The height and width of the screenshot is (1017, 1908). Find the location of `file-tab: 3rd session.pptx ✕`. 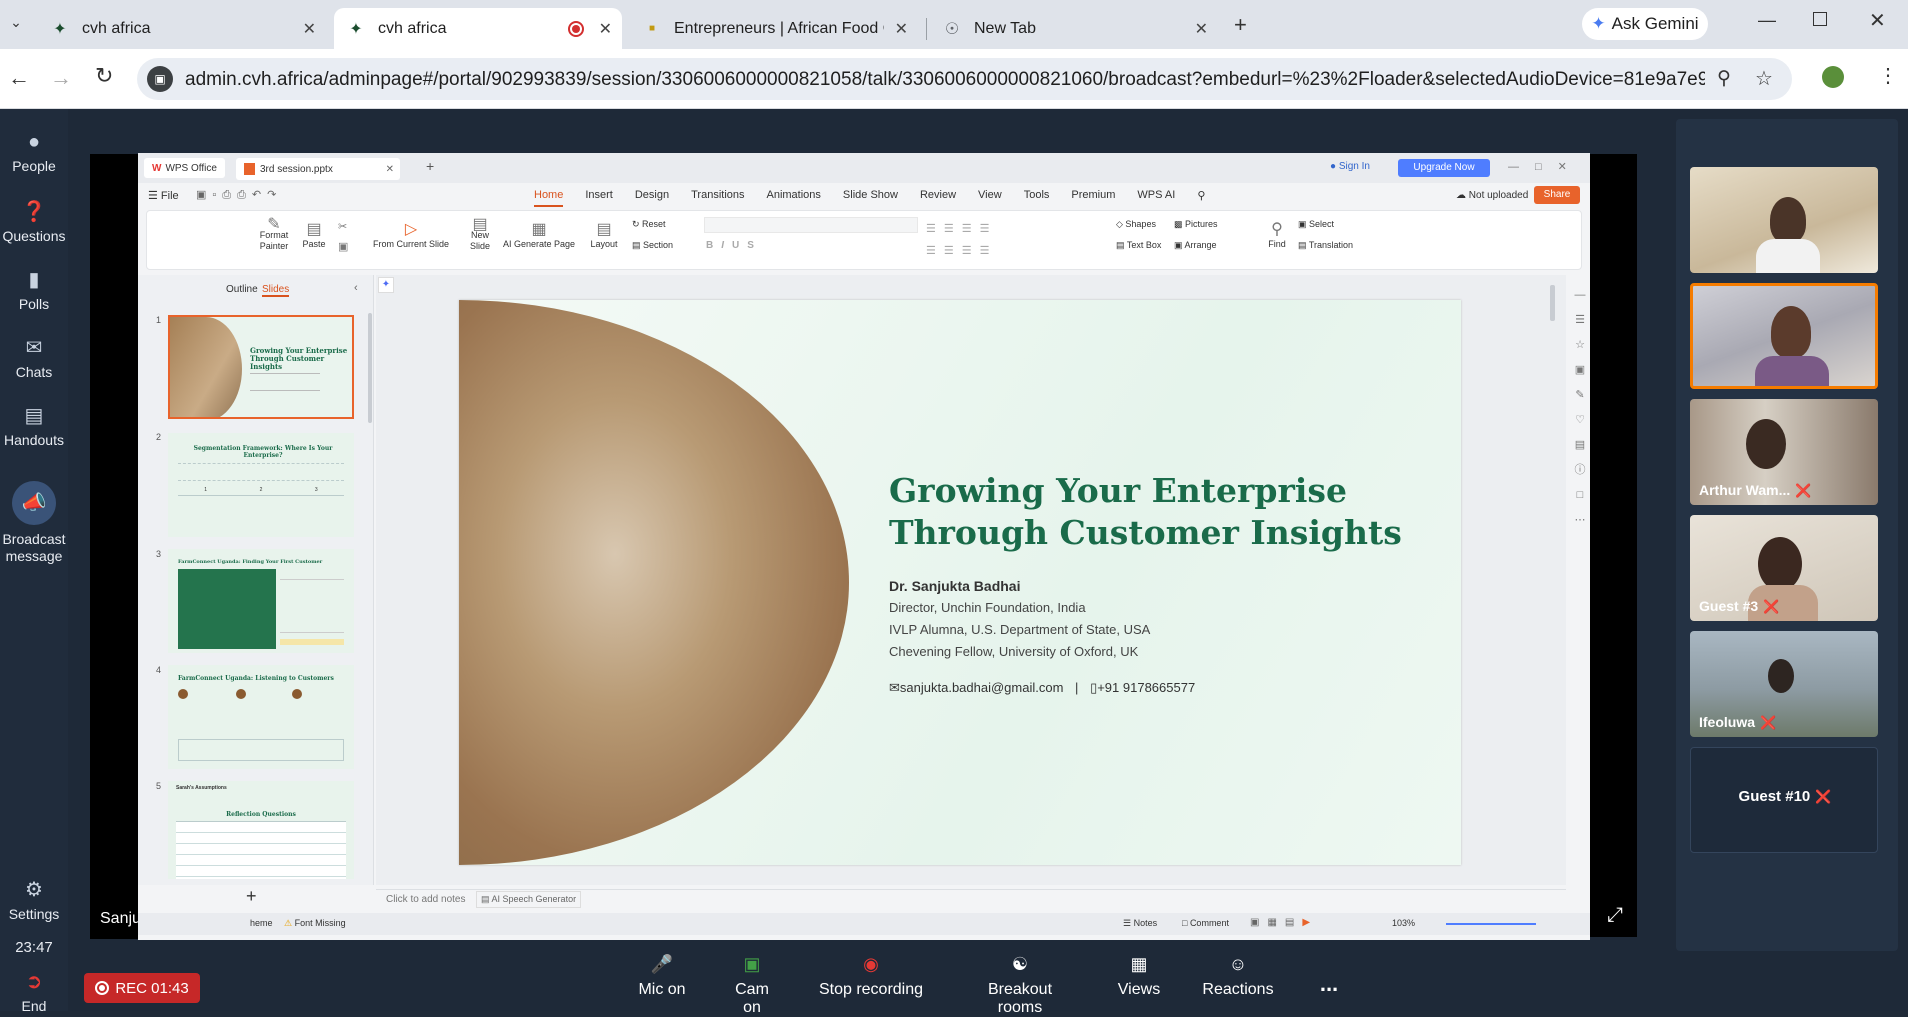

file-tab: 3rd session.pptx ✕ is located at coordinates (318, 169).